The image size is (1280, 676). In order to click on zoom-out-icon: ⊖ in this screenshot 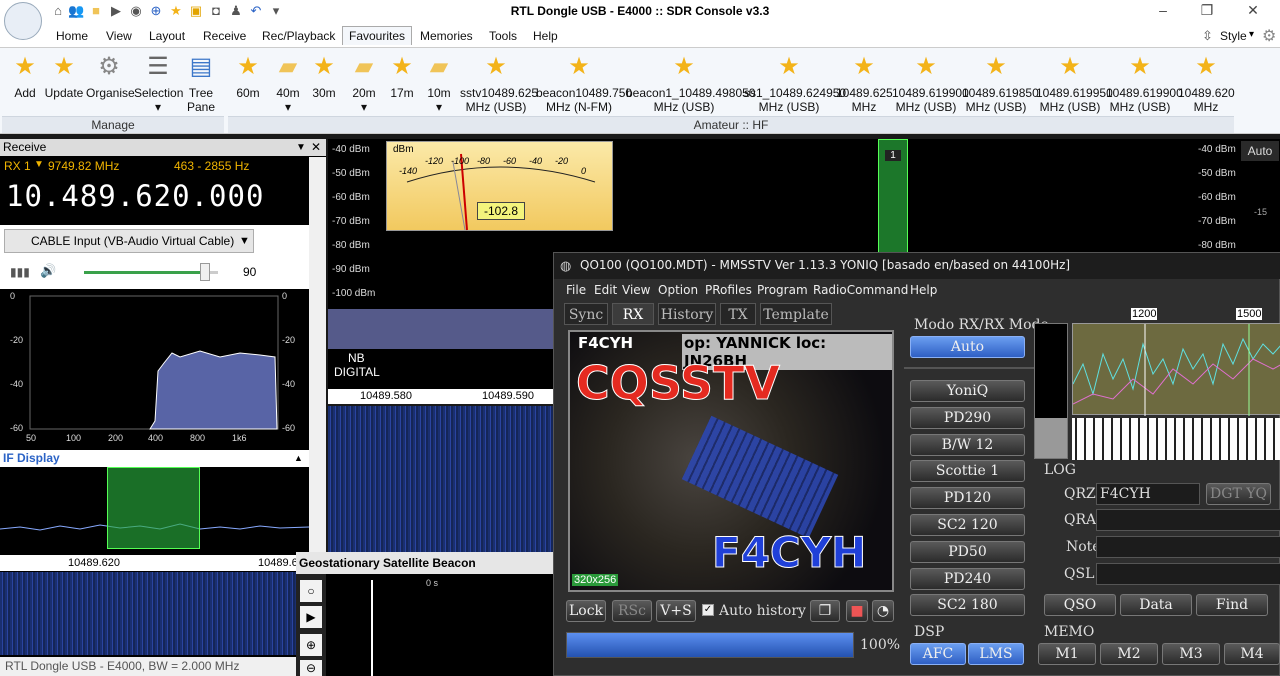, I will do `click(311, 668)`.